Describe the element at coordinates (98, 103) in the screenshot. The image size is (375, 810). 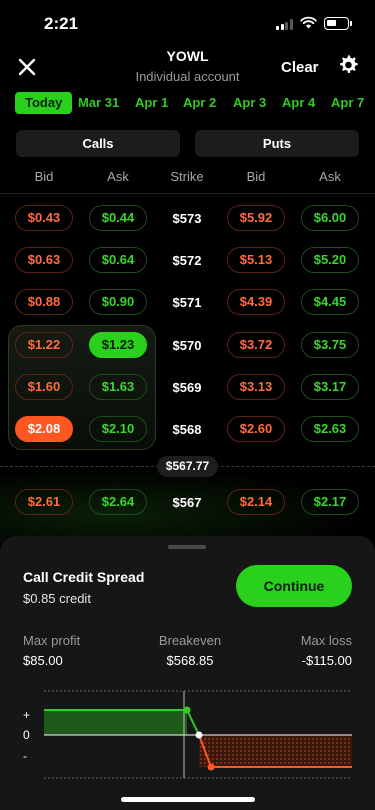
I see `date-tab: Mar 31` at that location.